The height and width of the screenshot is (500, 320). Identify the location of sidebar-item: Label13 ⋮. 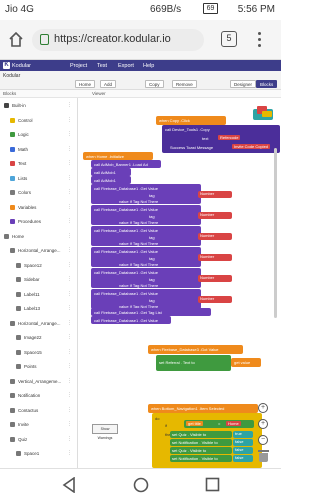
(38, 309).